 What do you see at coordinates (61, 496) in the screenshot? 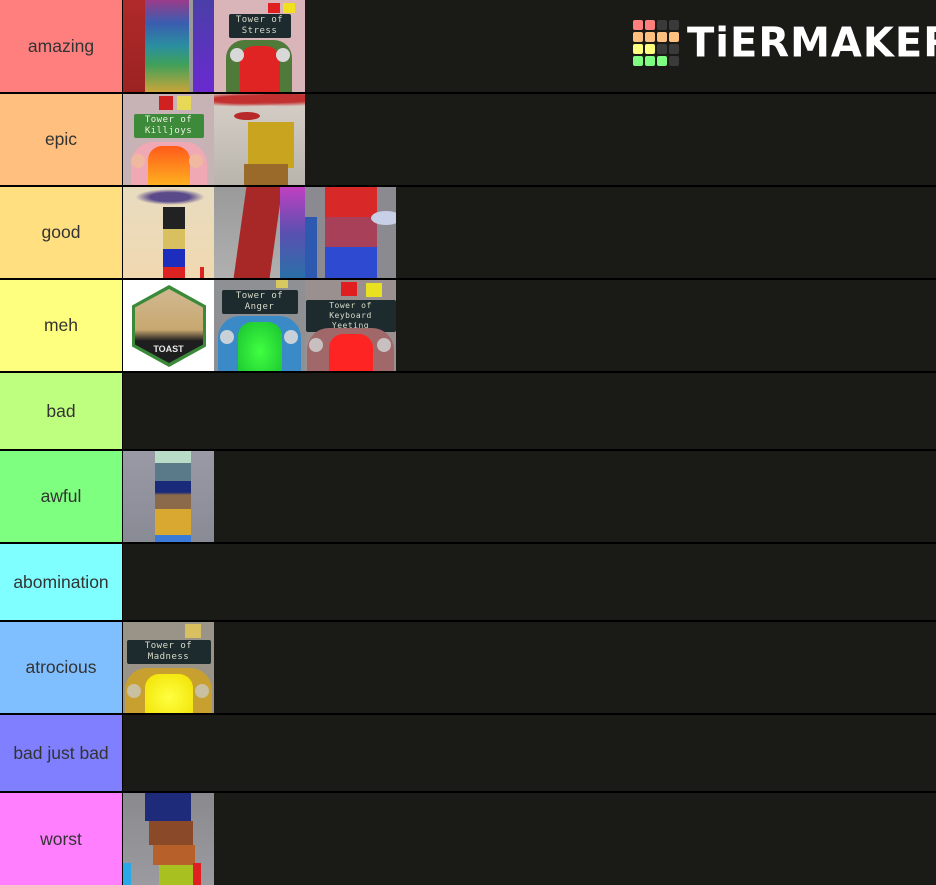
I see `tier-label-awful: awful` at bounding box center [61, 496].